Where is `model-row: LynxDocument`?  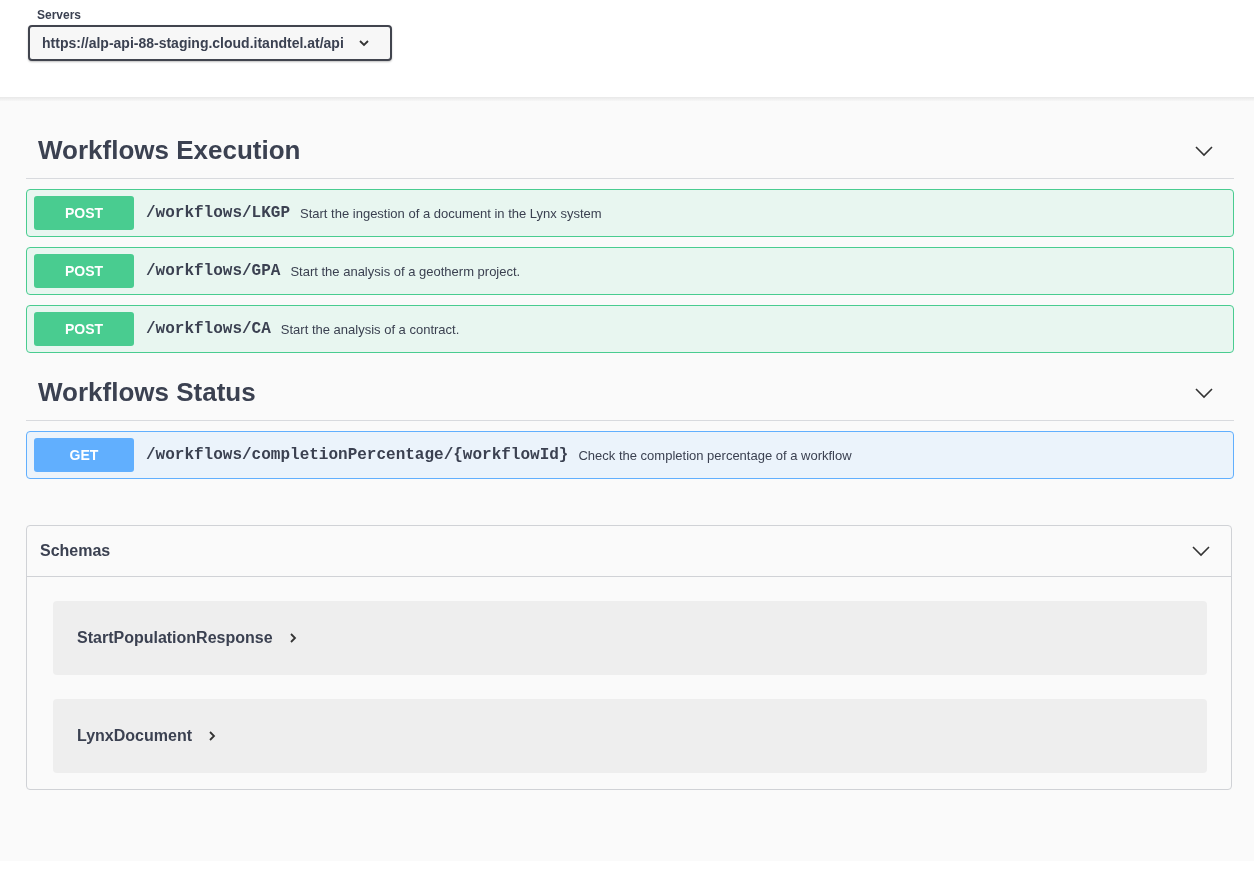
model-row: LynxDocument is located at coordinates (630, 736).